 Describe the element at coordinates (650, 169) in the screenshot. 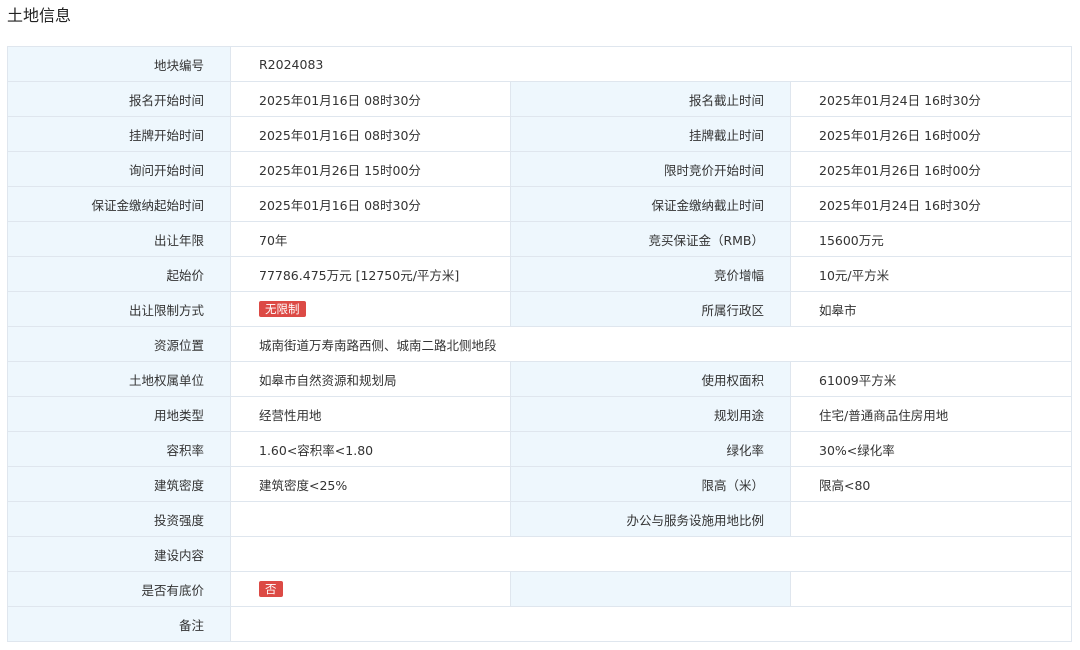

I see `timed-bid-start-label: 限时竞价开始时间` at that location.